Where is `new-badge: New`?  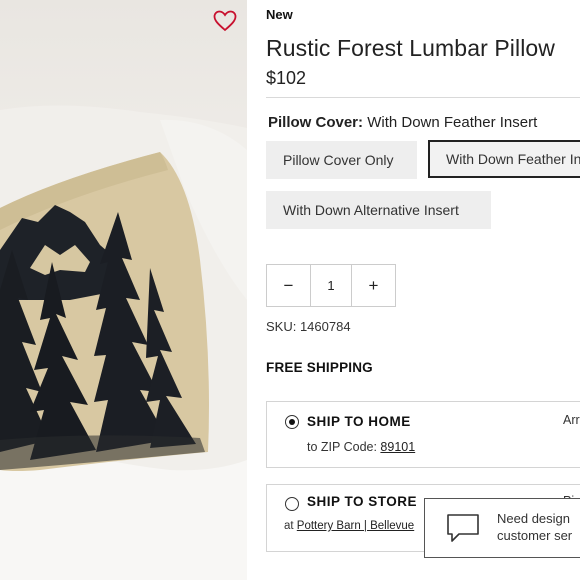
new-badge: New is located at coordinates (279, 14).